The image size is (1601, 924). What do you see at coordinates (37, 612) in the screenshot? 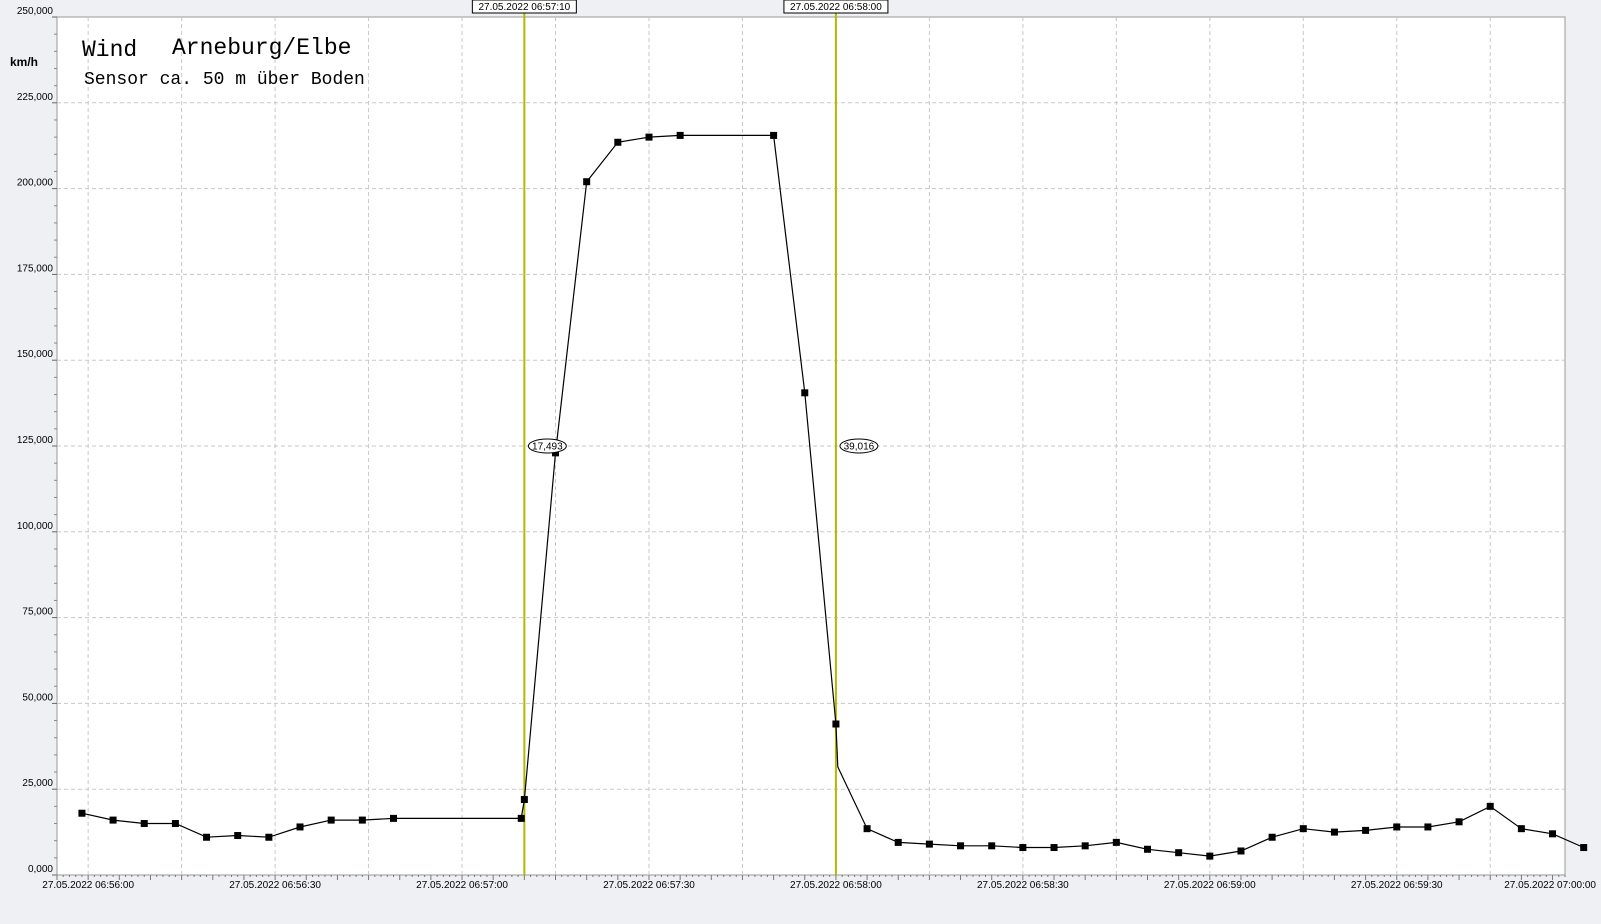
I see `y-tick-label: 75,000` at bounding box center [37, 612].